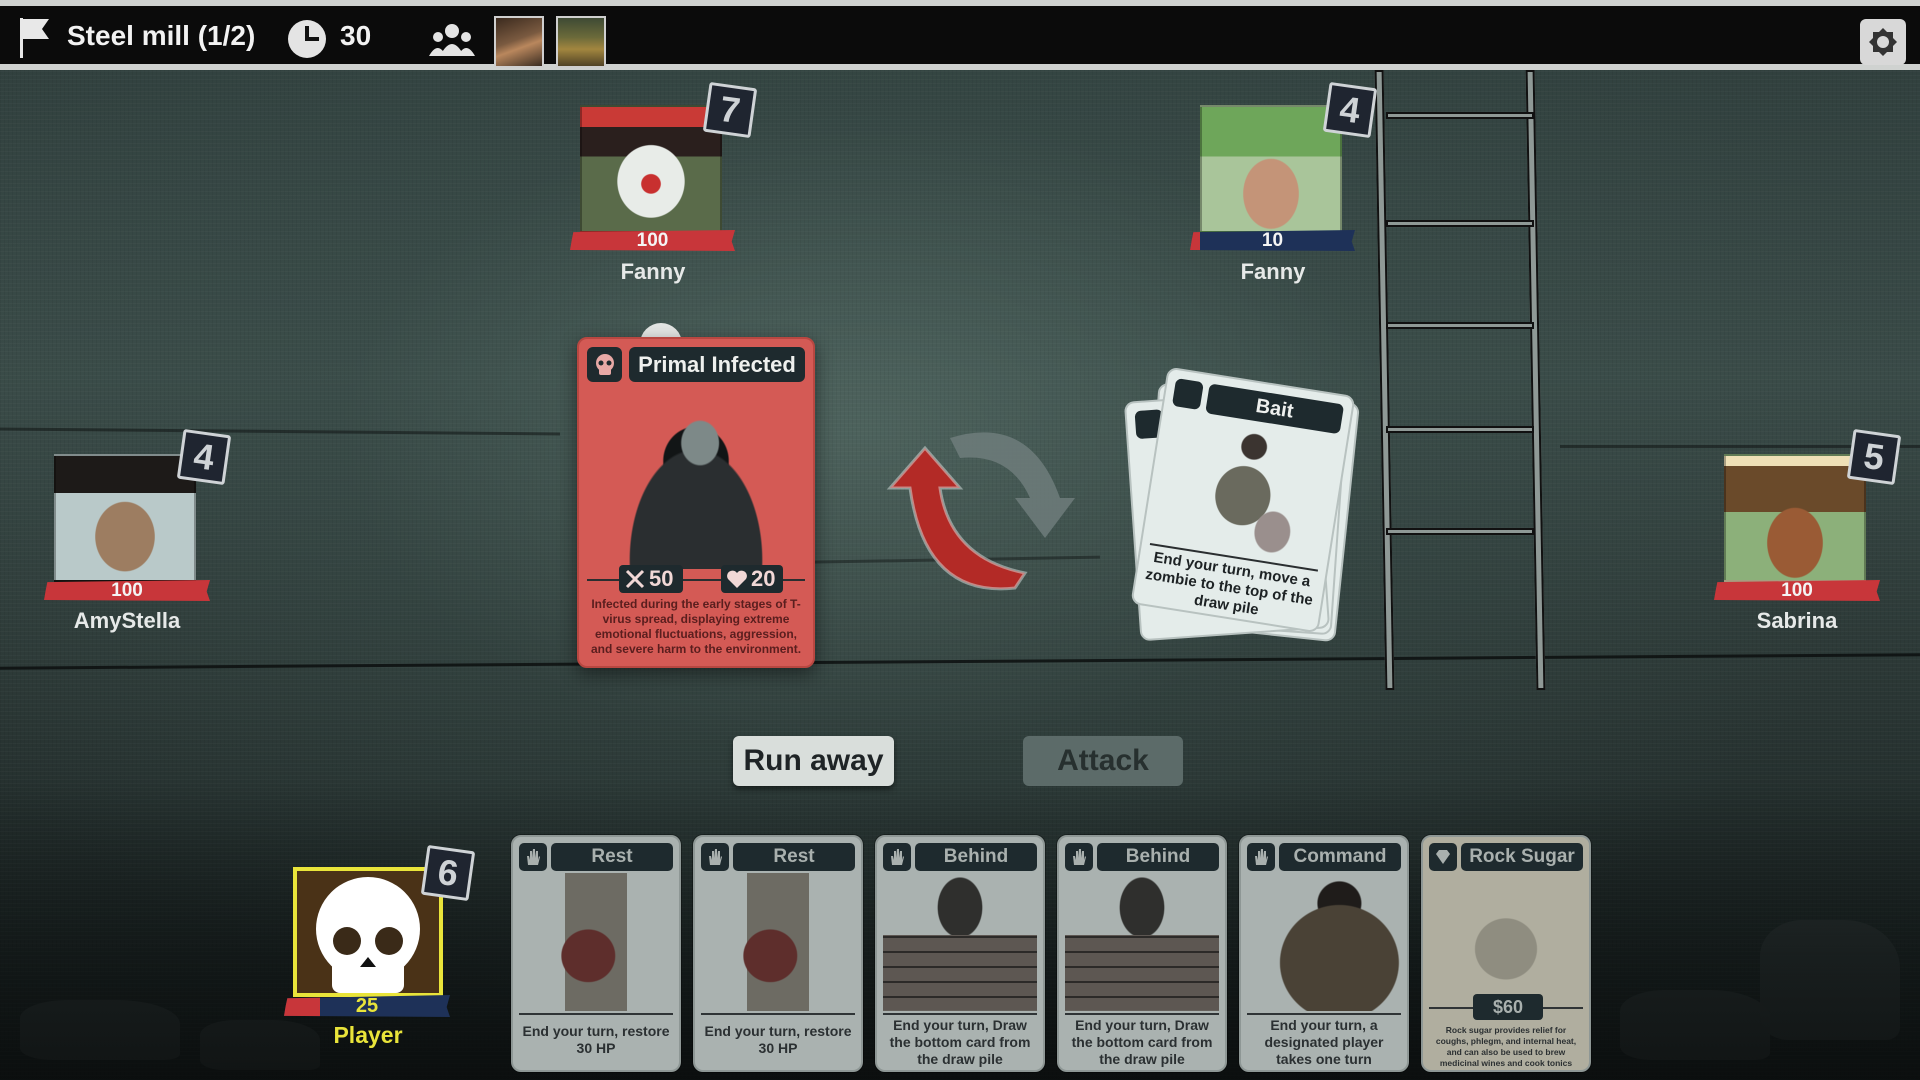 This screenshot has width=1920, height=1080. What do you see at coordinates (1797, 620) in the screenshot?
I see `opponent-name: Sabrina` at bounding box center [1797, 620].